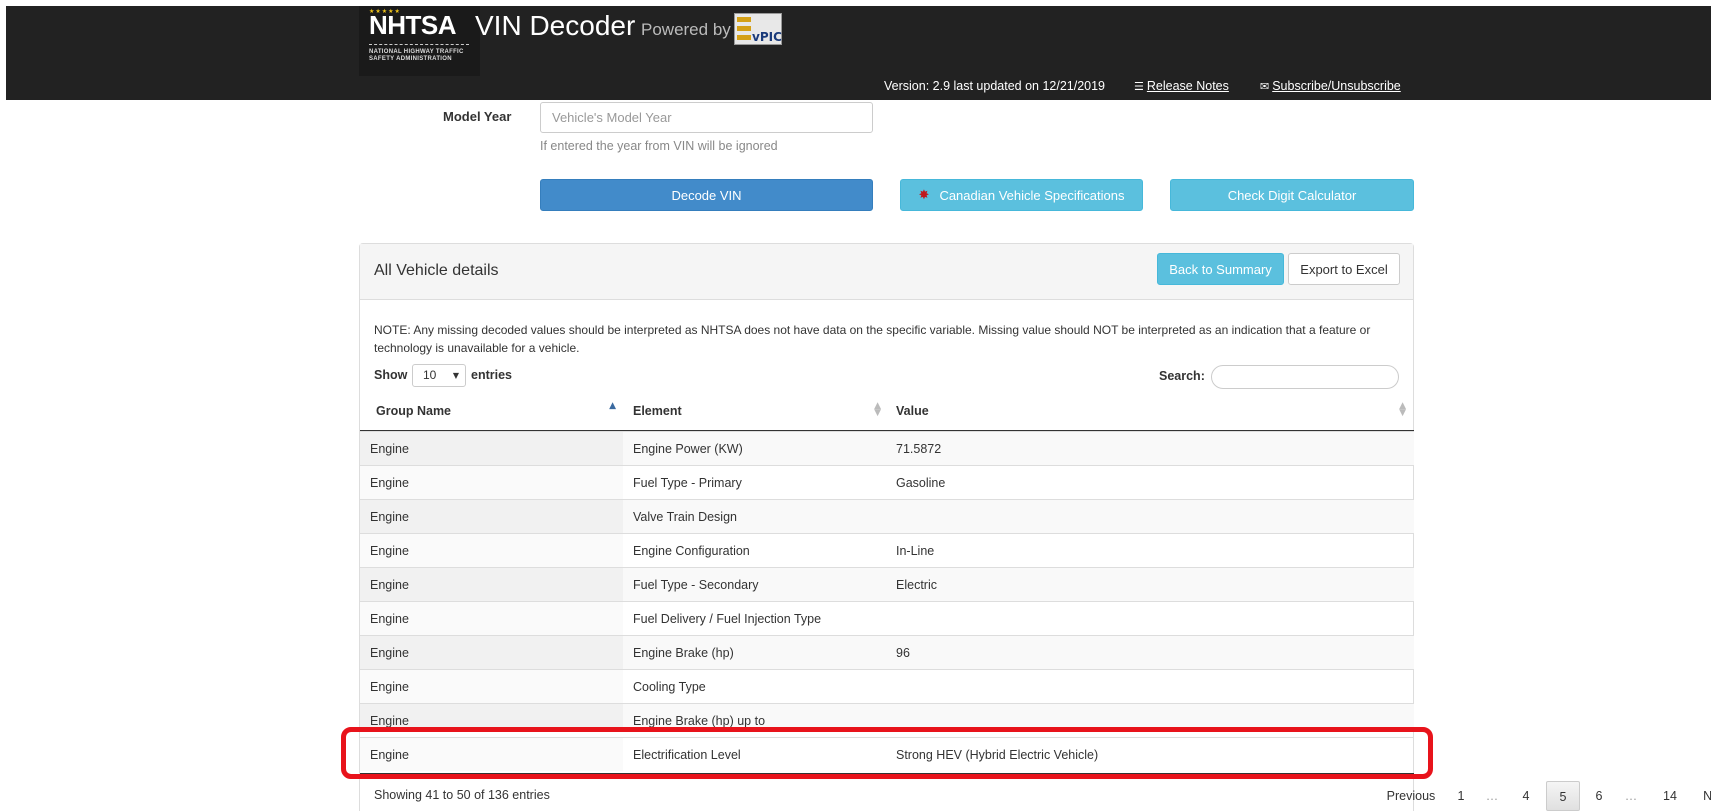 Image resolution: width=1711 pixels, height=811 pixels. Describe the element at coordinates (887, 482) in the screenshot. I see `table-row: Engine Fuel Type - Primary Gasoline` at that location.